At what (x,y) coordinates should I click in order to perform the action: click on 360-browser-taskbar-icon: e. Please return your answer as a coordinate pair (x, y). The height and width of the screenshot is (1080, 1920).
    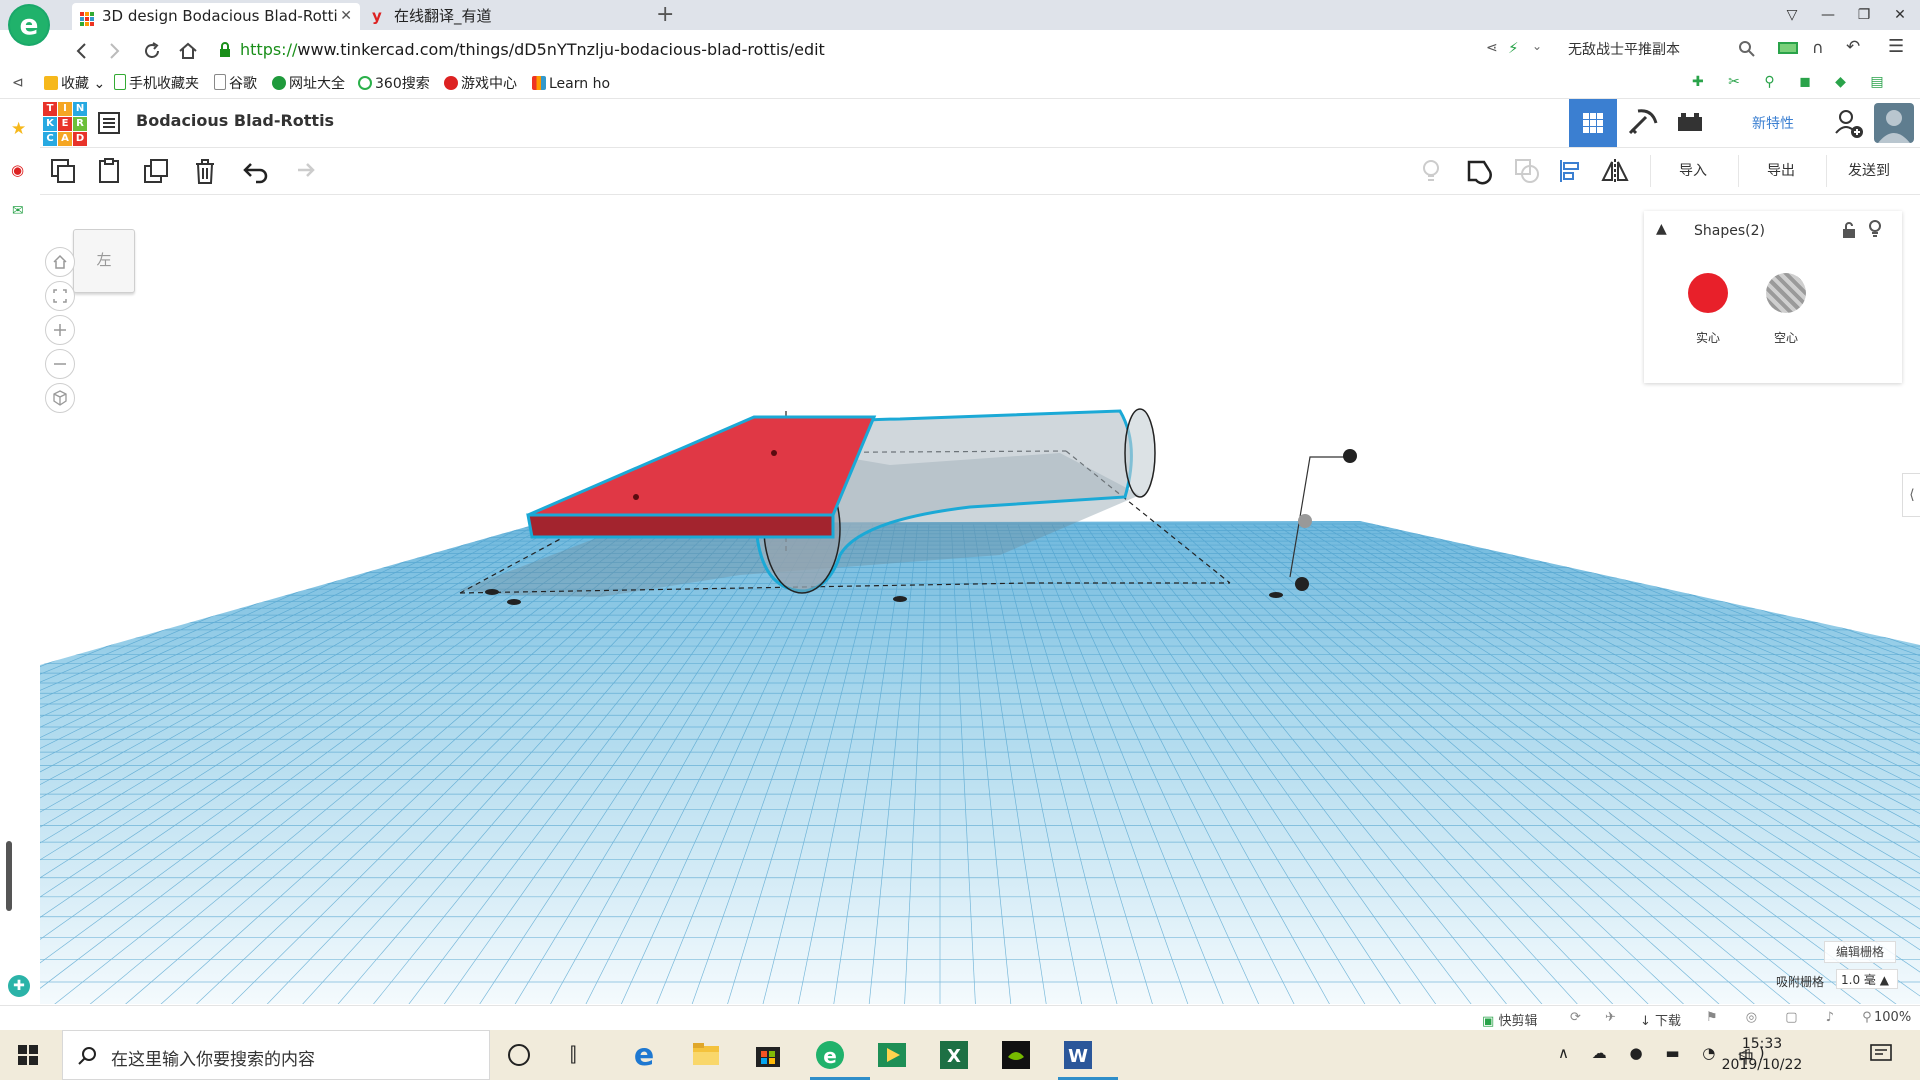
    Looking at the image, I should click on (840, 1057).